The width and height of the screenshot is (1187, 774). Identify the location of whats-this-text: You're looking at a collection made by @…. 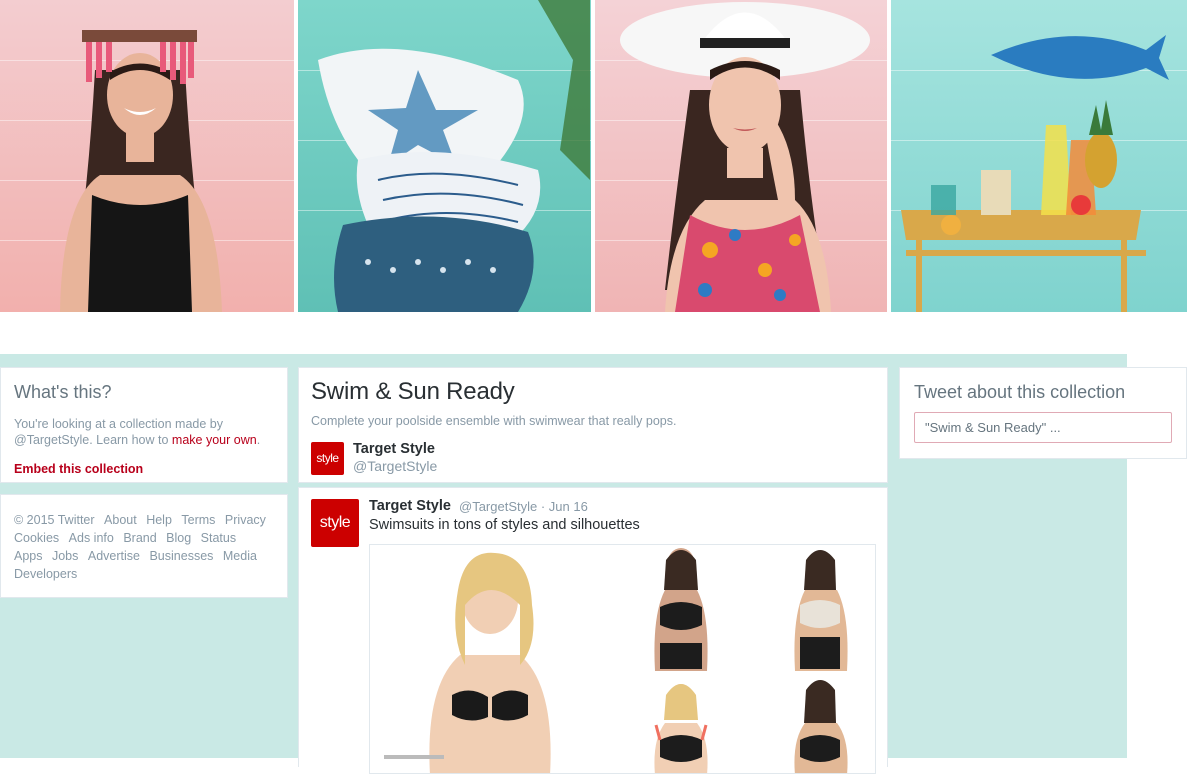
(144, 432).